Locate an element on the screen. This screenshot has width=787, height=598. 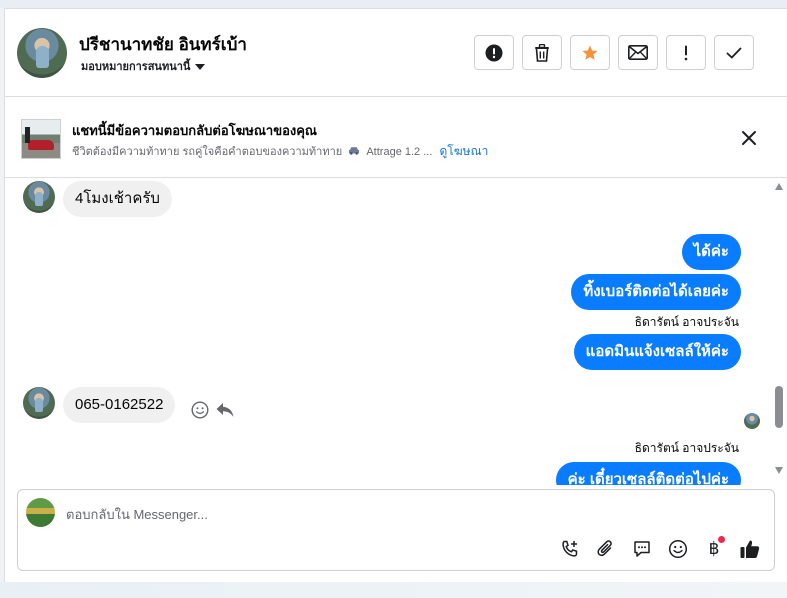
saved-reply-button is located at coordinates (642, 549).